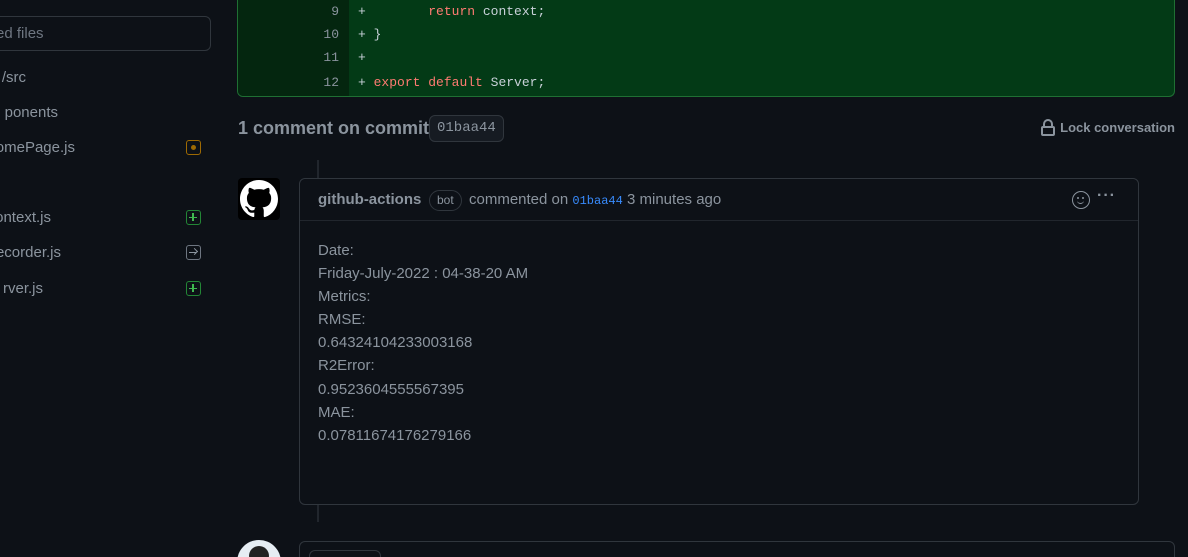 The image size is (1188, 557). I want to click on code-text: + return context;, so click(451, 11).